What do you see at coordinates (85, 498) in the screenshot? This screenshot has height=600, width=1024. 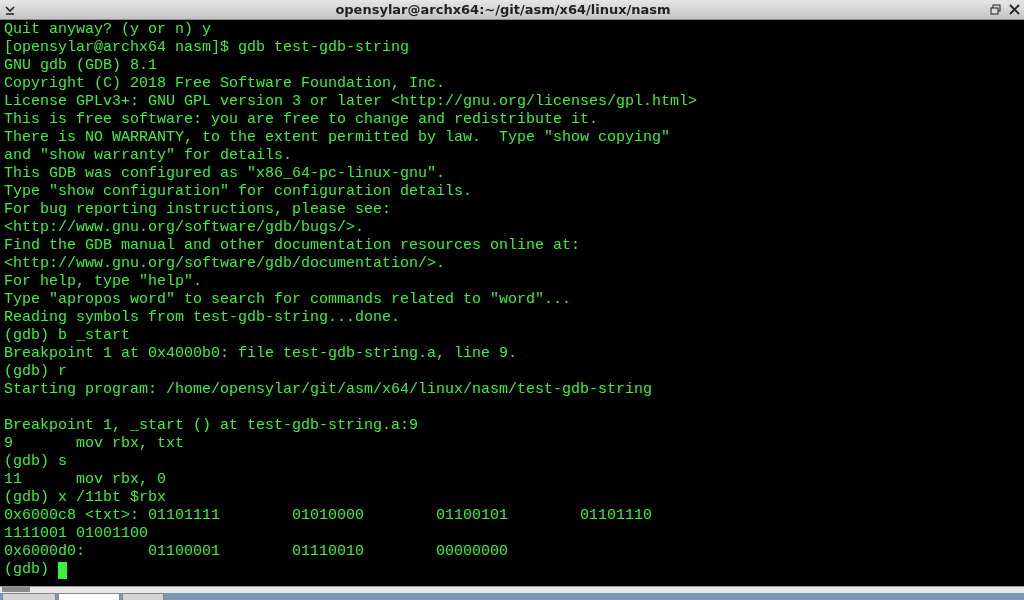 I see `terminal-line: (gdb) x /11bt $rbx` at bounding box center [85, 498].